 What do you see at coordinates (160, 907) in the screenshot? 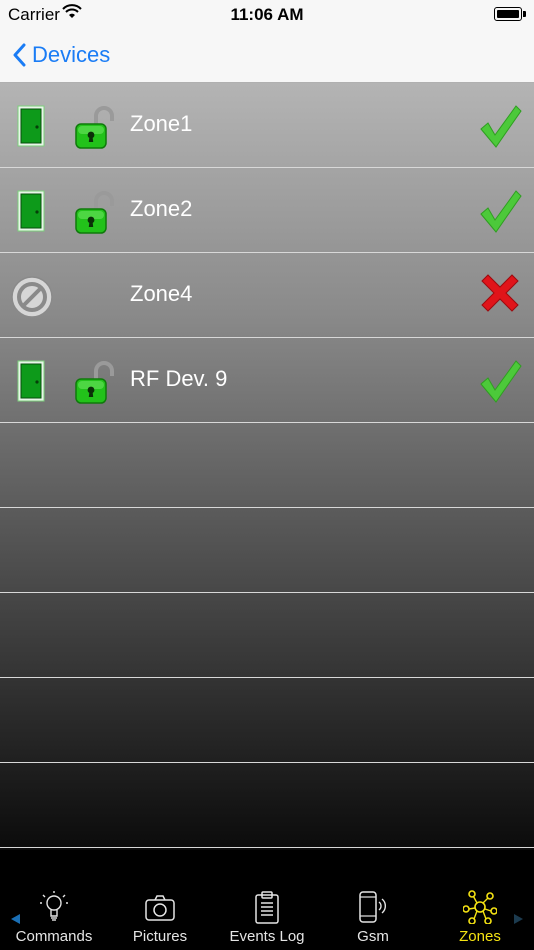
I see `camera-icon` at bounding box center [160, 907].